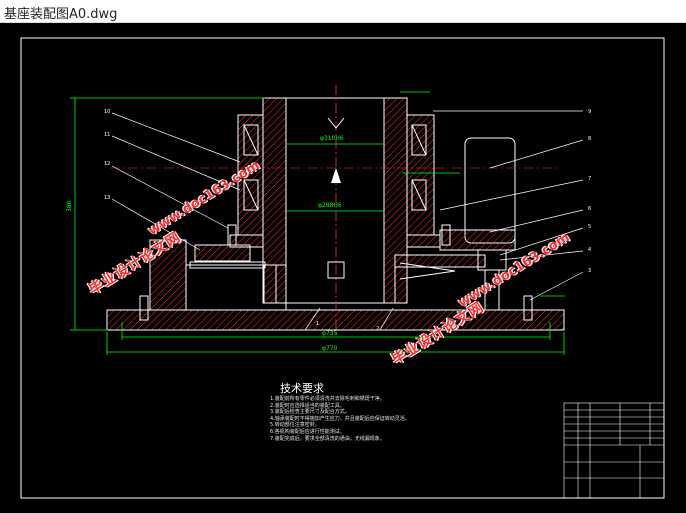 The width and height of the screenshot is (686, 513). I want to click on part-number-label: 7, so click(589, 179).